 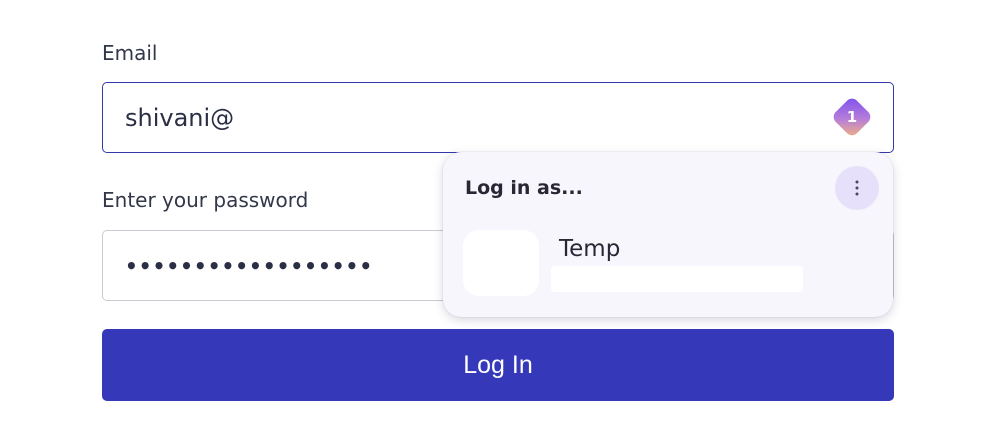 What do you see at coordinates (498, 365) in the screenshot?
I see `login-button: Log In` at bounding box center [498, 365].